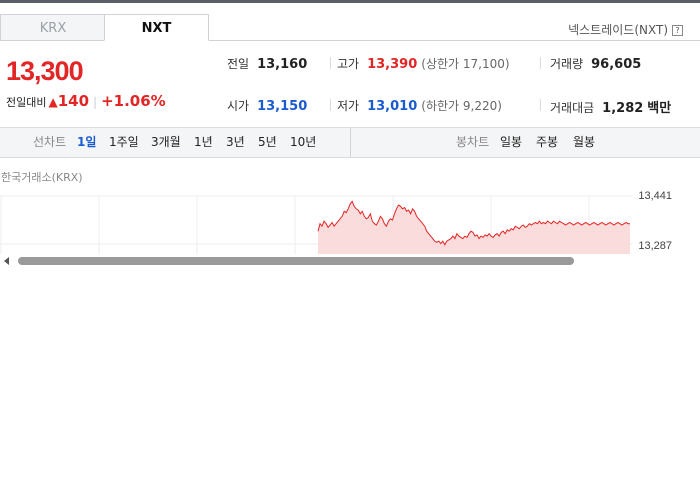 The image size is (700, 490). Describe the element at coordinates (42, 177) in the screenshot. I see `chart-source: 한국거래소(KRX)` at that location.